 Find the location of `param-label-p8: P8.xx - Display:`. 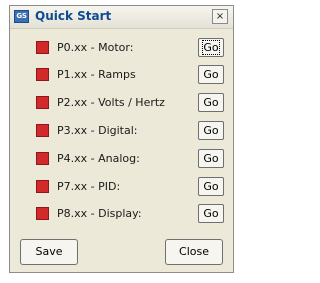

param-label-p8: P8.xx - Display: is located at coordinates (99, 213).